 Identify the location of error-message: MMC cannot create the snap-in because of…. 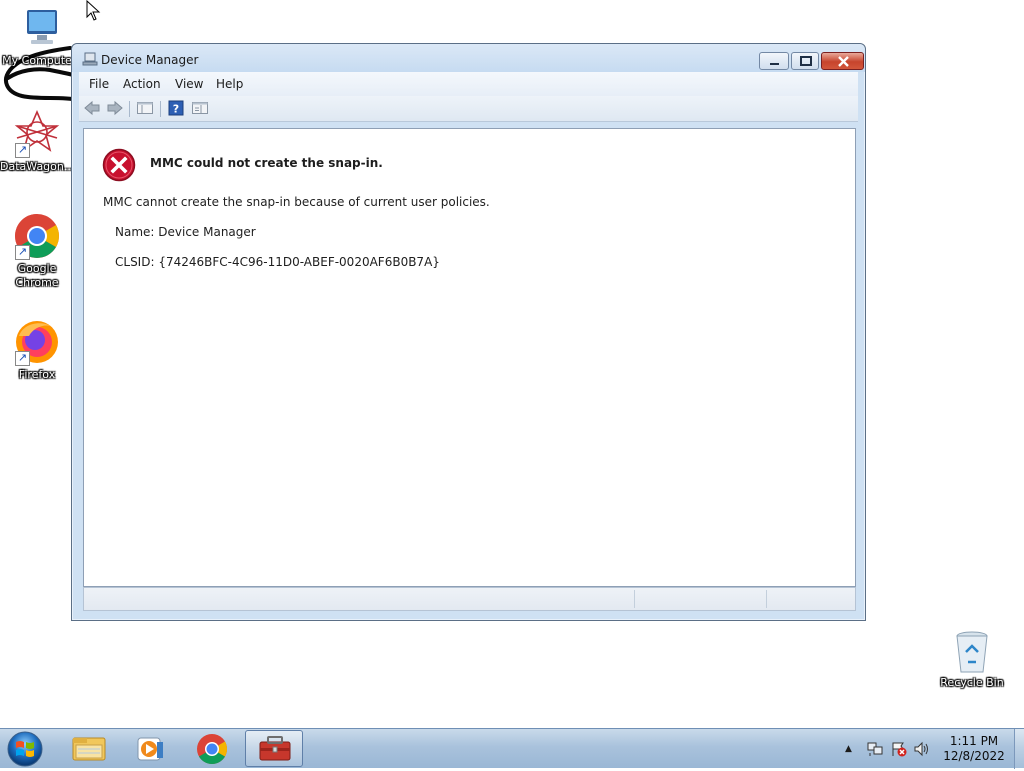
(296, 202).